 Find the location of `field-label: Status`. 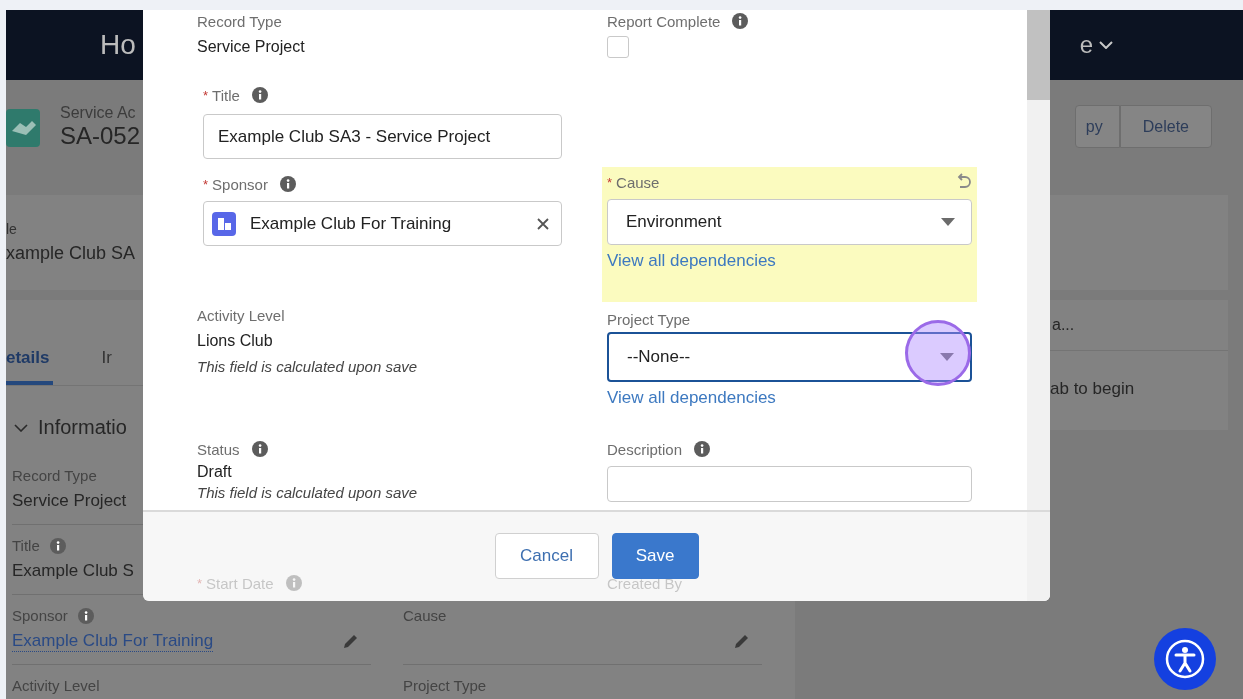

field-label: Status is located at coordinates (218, 449).